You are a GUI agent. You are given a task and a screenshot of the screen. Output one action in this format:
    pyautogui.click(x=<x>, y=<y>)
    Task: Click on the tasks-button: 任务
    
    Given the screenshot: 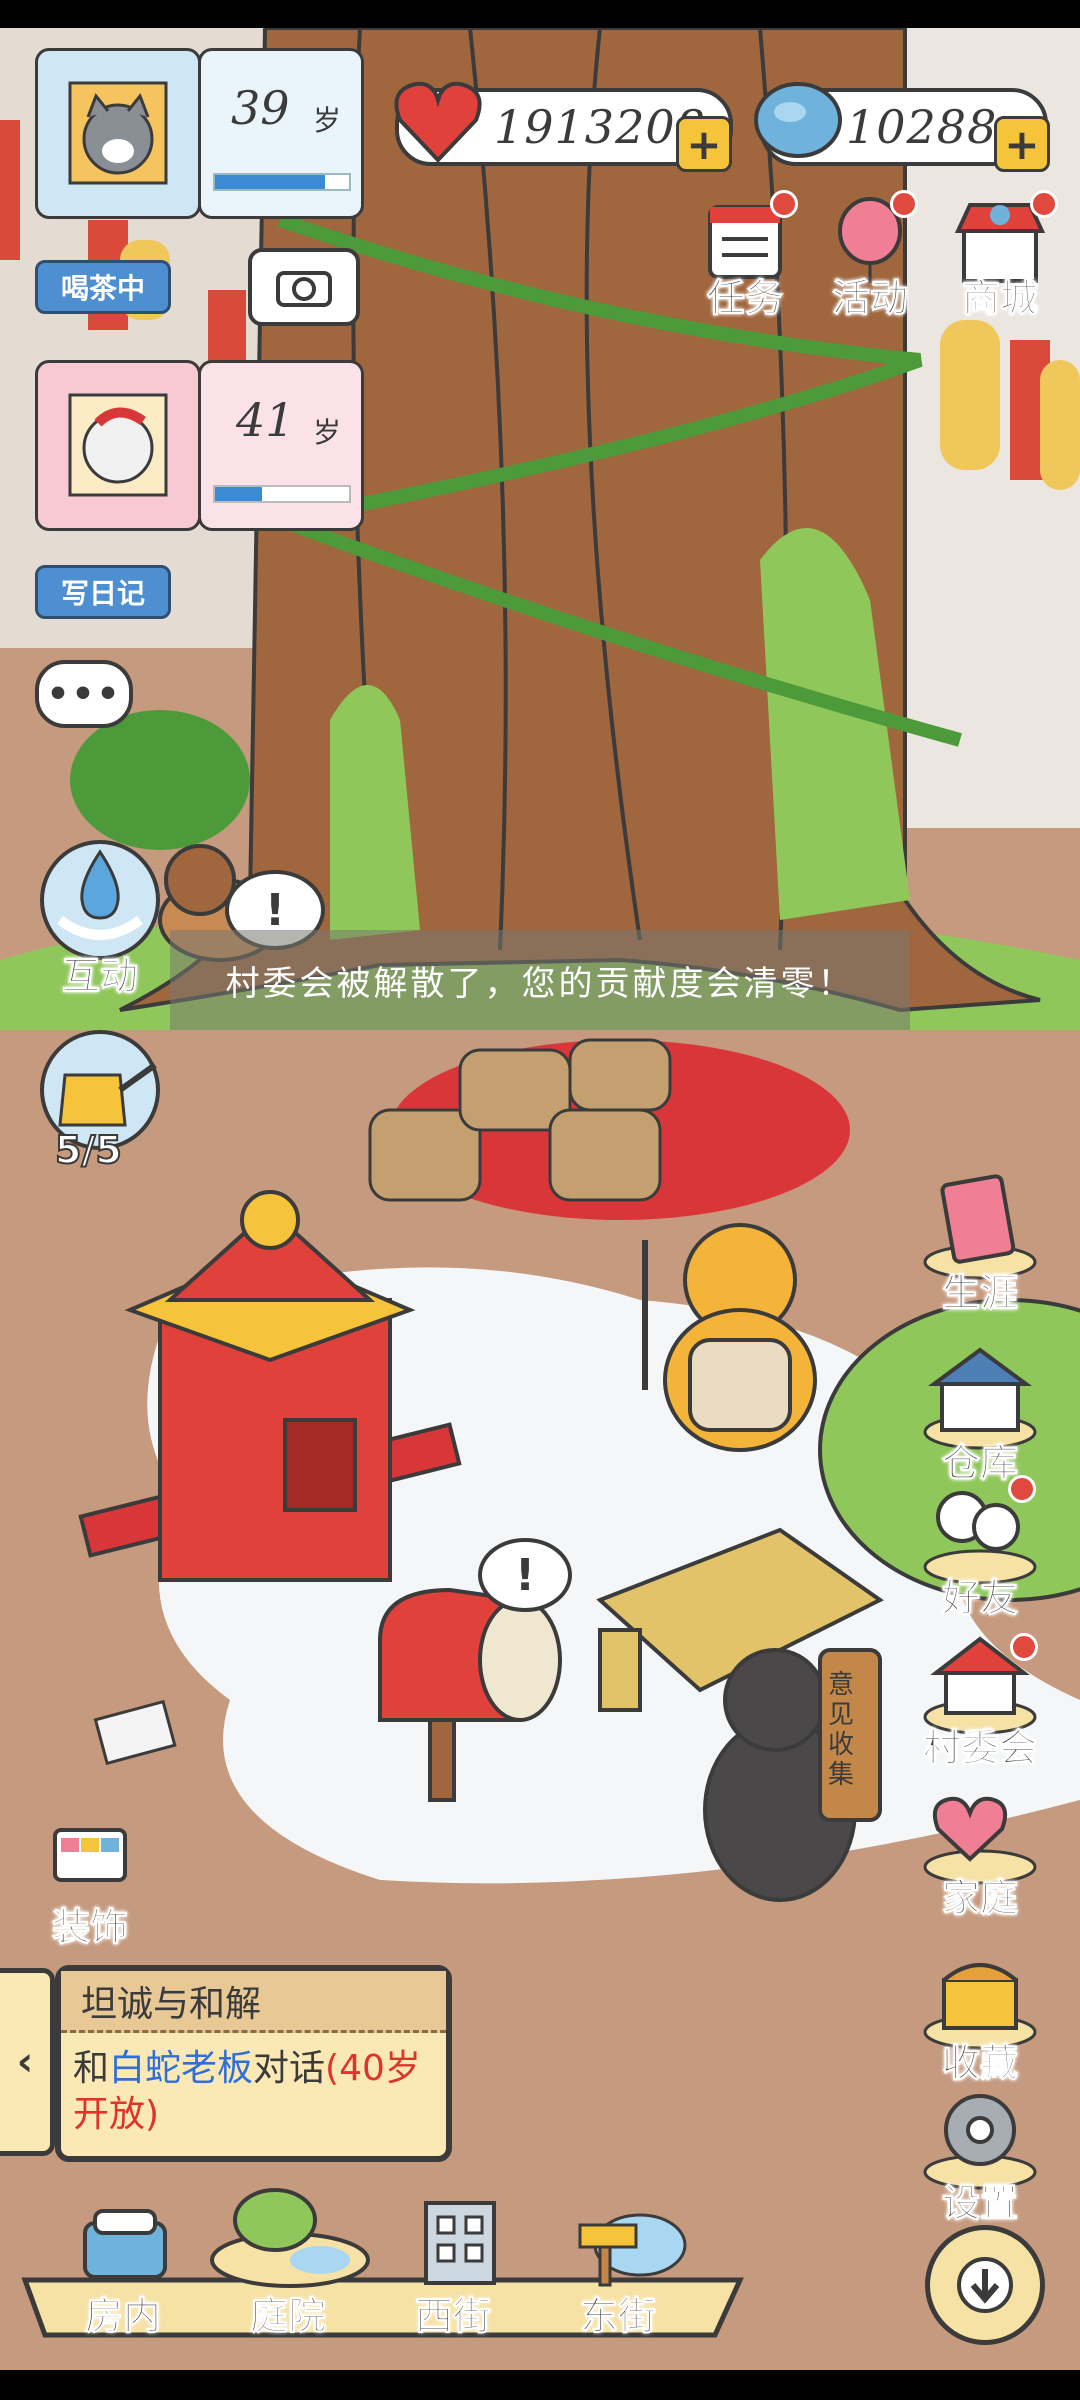 What is the action you would take?
    pyautogui.click(x=745, y=257)
    